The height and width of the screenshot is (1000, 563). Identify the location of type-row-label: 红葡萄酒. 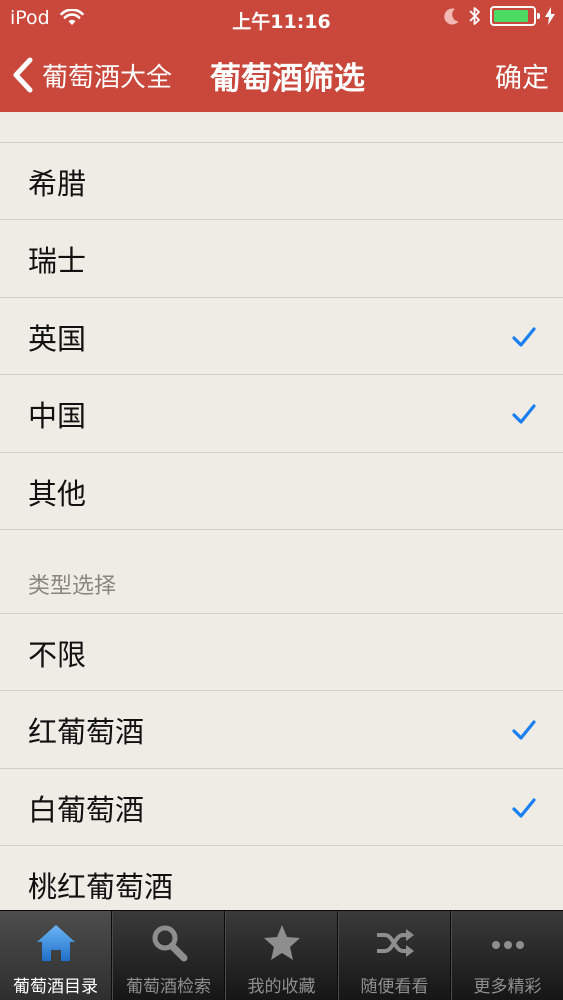
(86, 731).